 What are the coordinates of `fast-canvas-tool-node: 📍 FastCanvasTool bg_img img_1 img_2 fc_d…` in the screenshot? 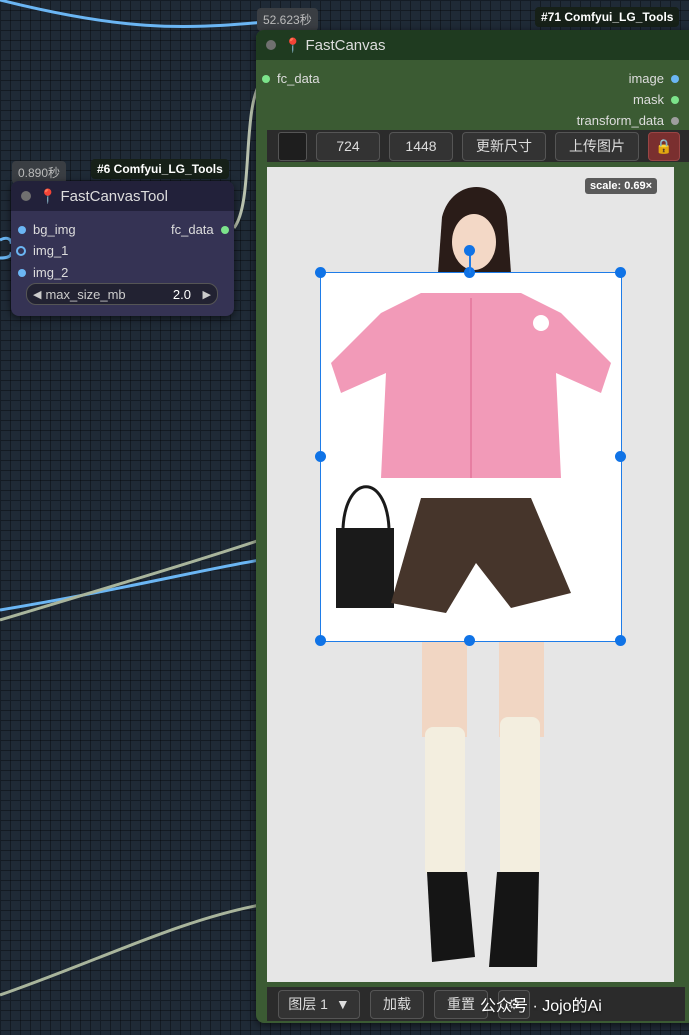 It's located at (122, 248).